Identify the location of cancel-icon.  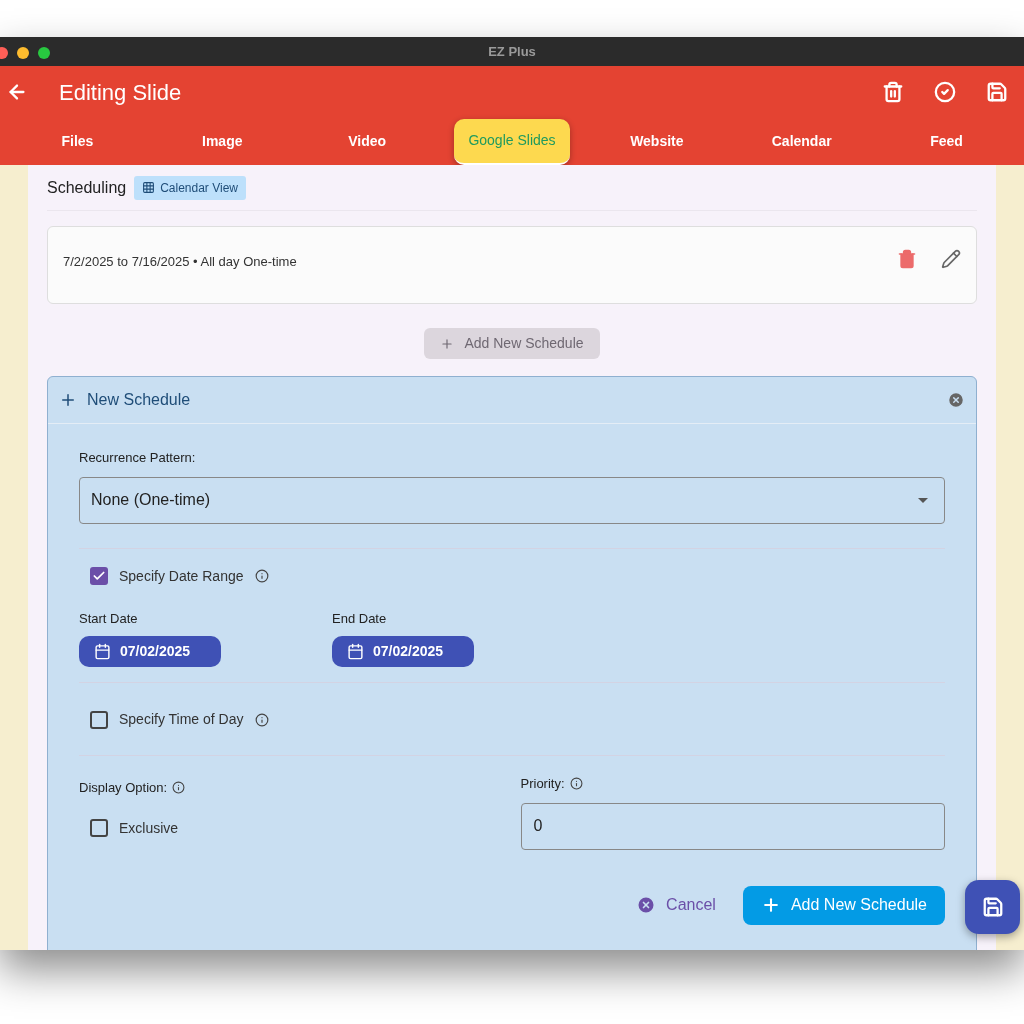
(646, 905).